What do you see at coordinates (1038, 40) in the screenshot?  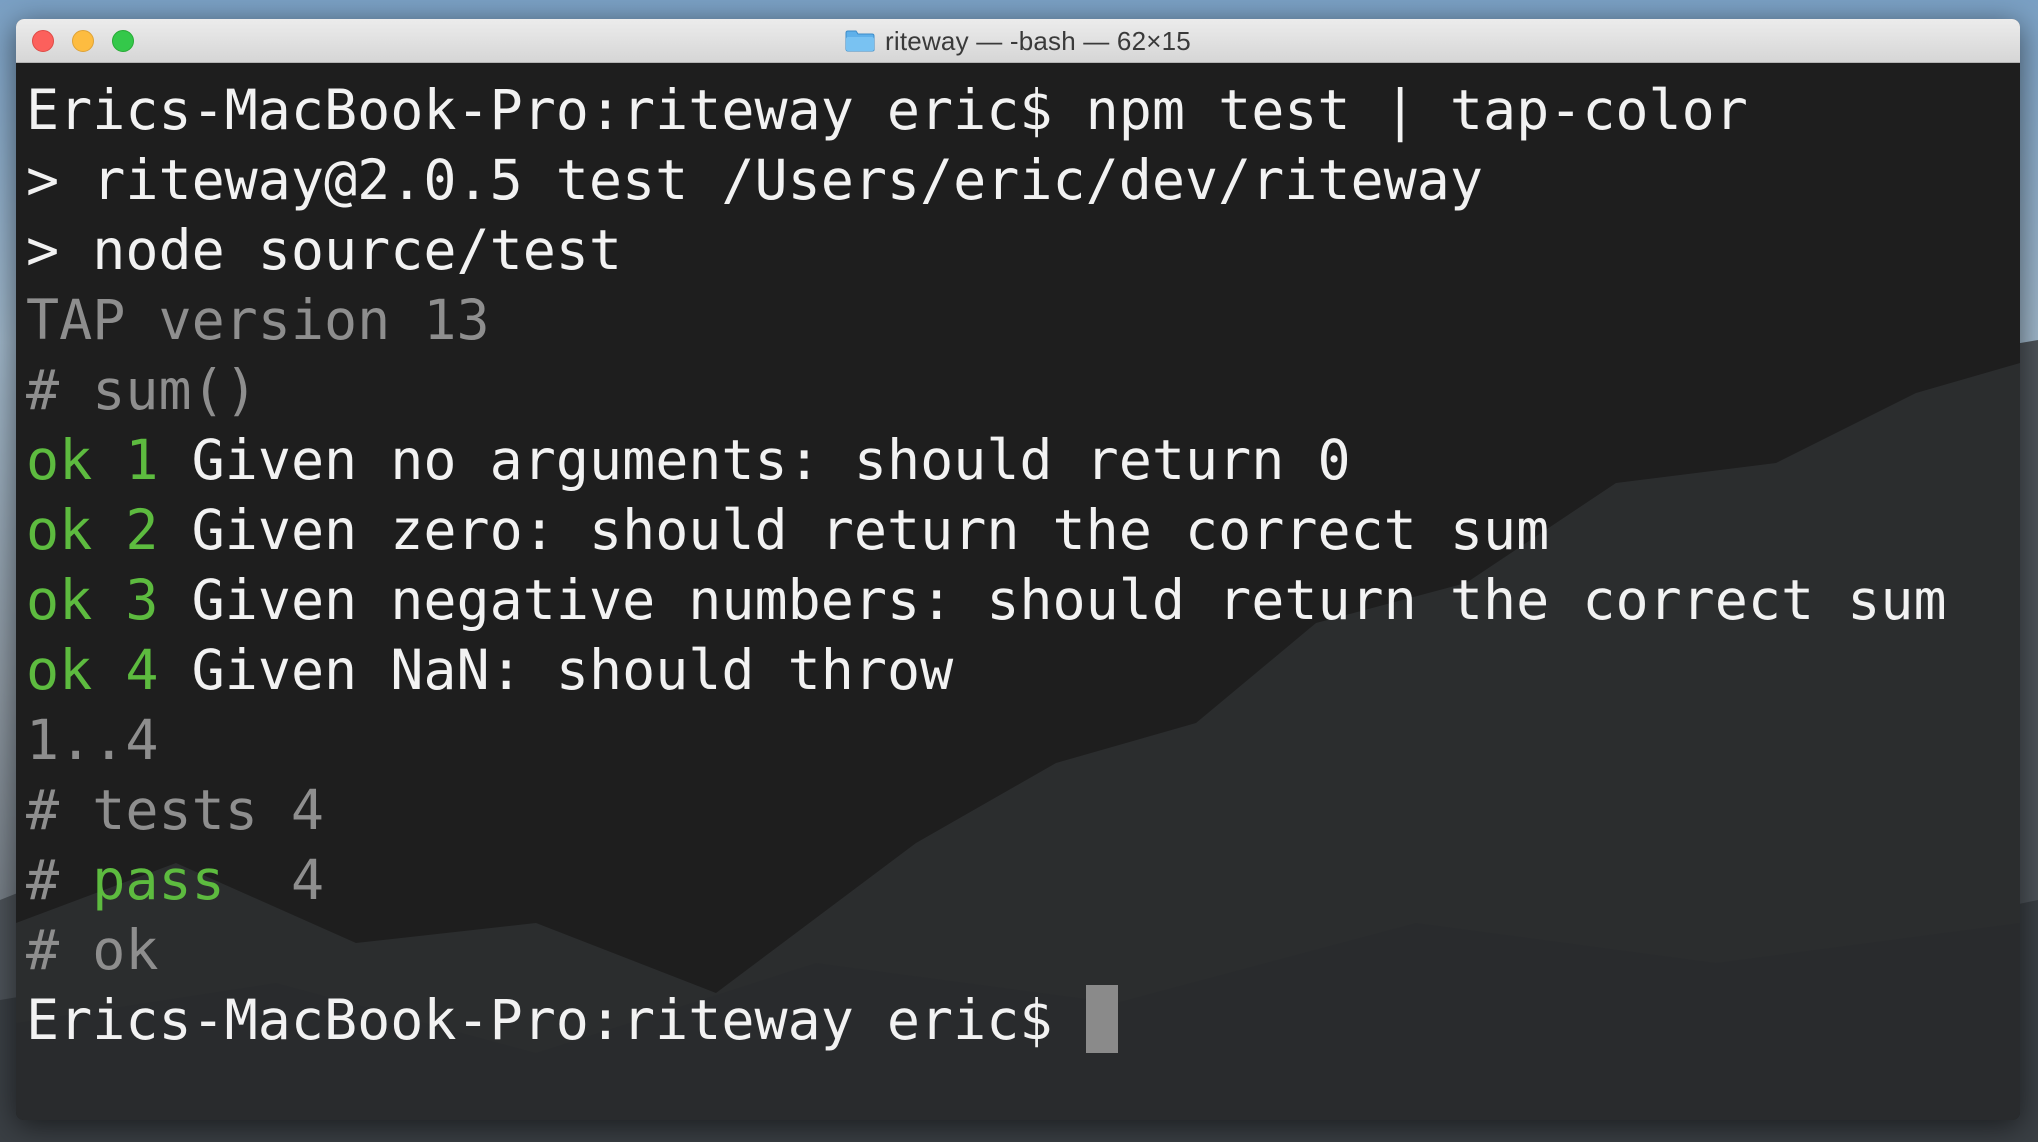 I see `window-title: riteway — -bash — 62×15` at bounding box center [1038, 40].